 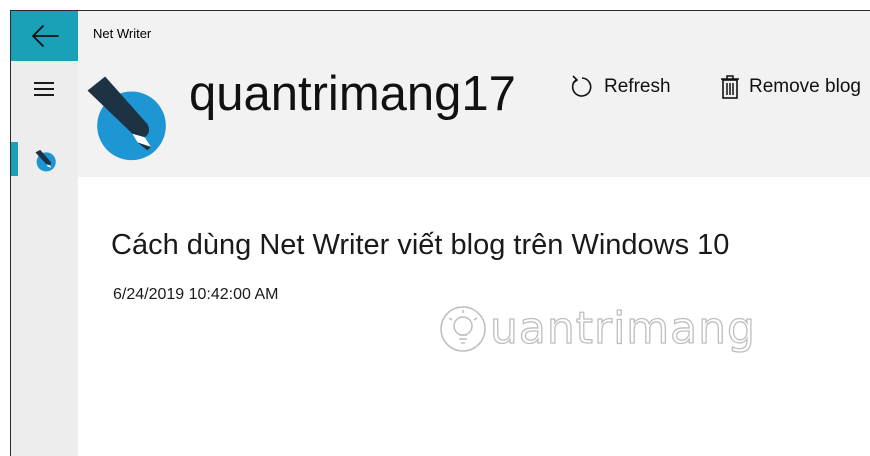 I want to click on refresh-button: Refresh, so click(x=620, y=87).